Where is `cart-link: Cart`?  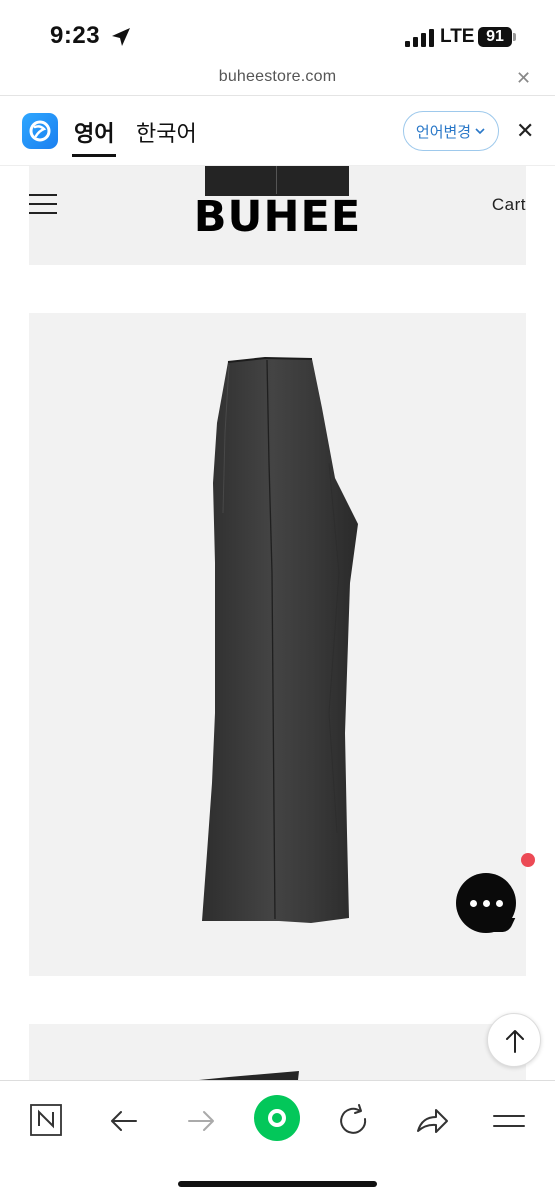
cart-link: Cart is located at coordinates (509, 205).